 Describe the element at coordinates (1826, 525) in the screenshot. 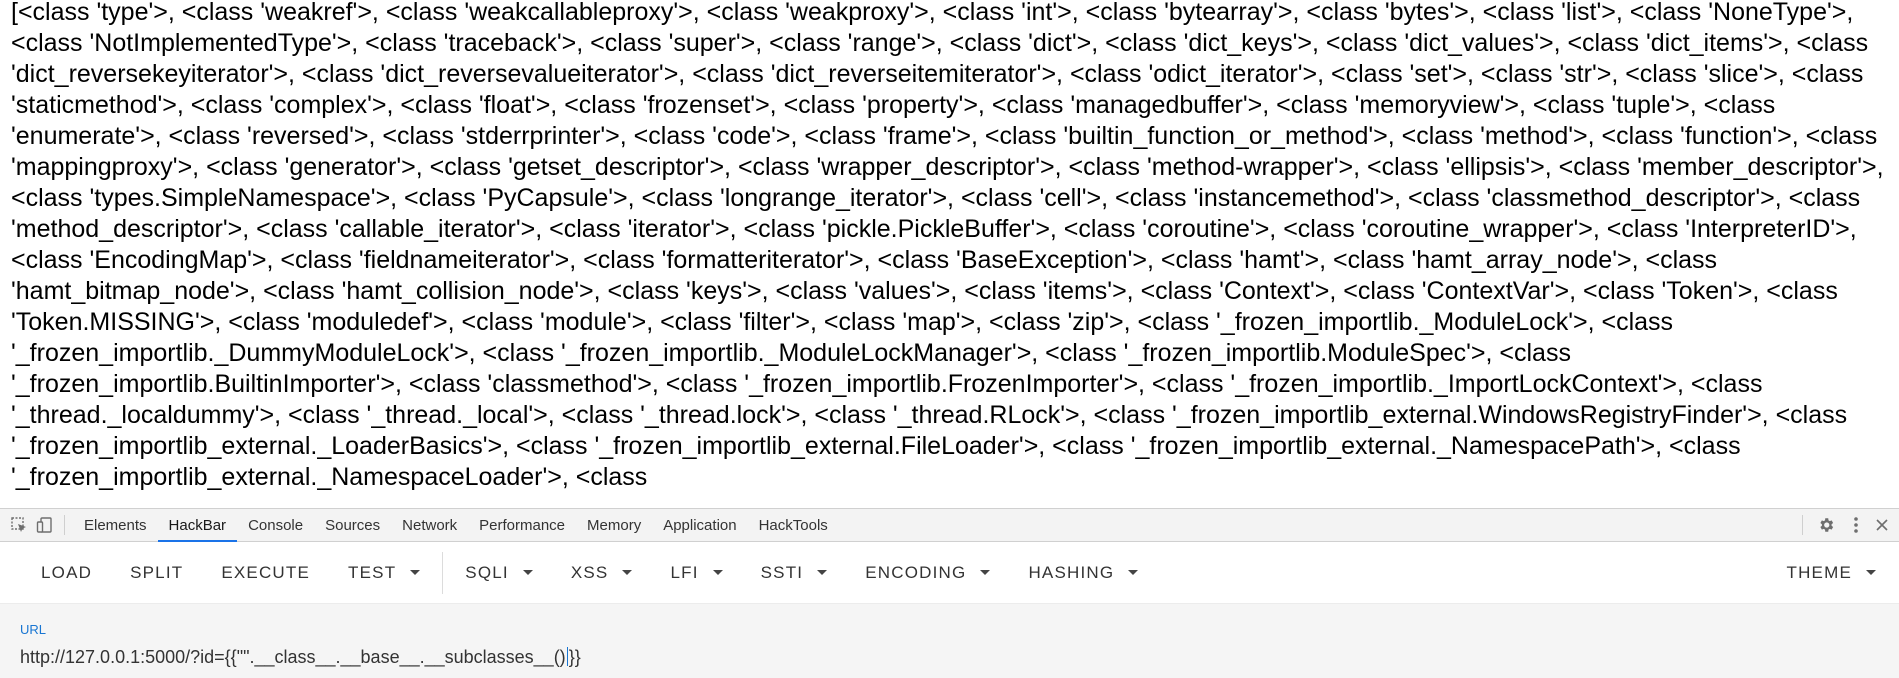

I see `settings-icon` at that location.